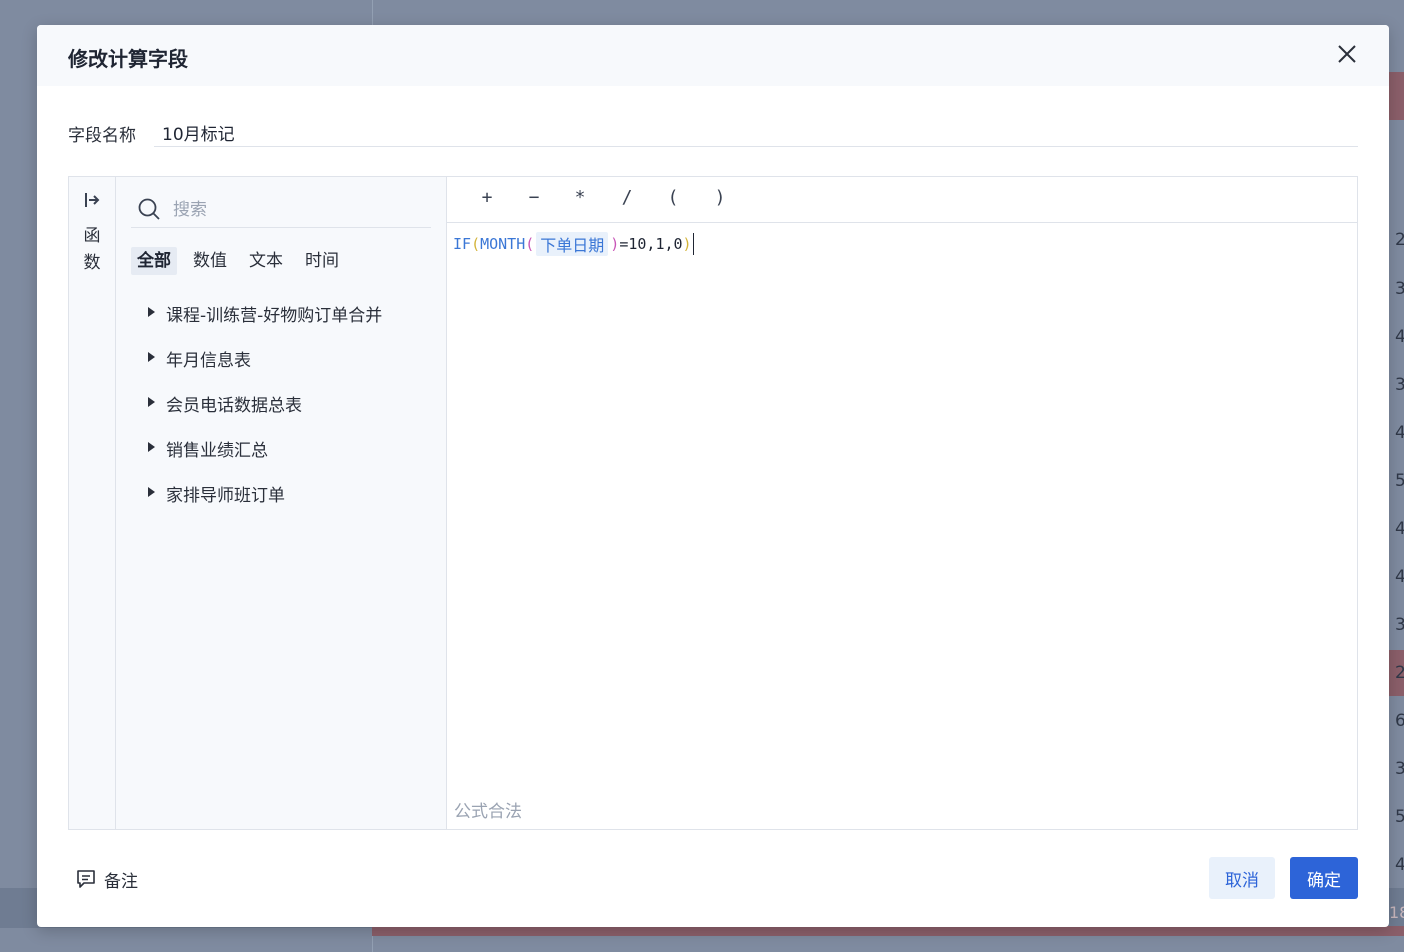  Describe the element at coordinates (234, 406) in the screenshot. I see `tree-item-label: 会员电话数据总表` at that location.